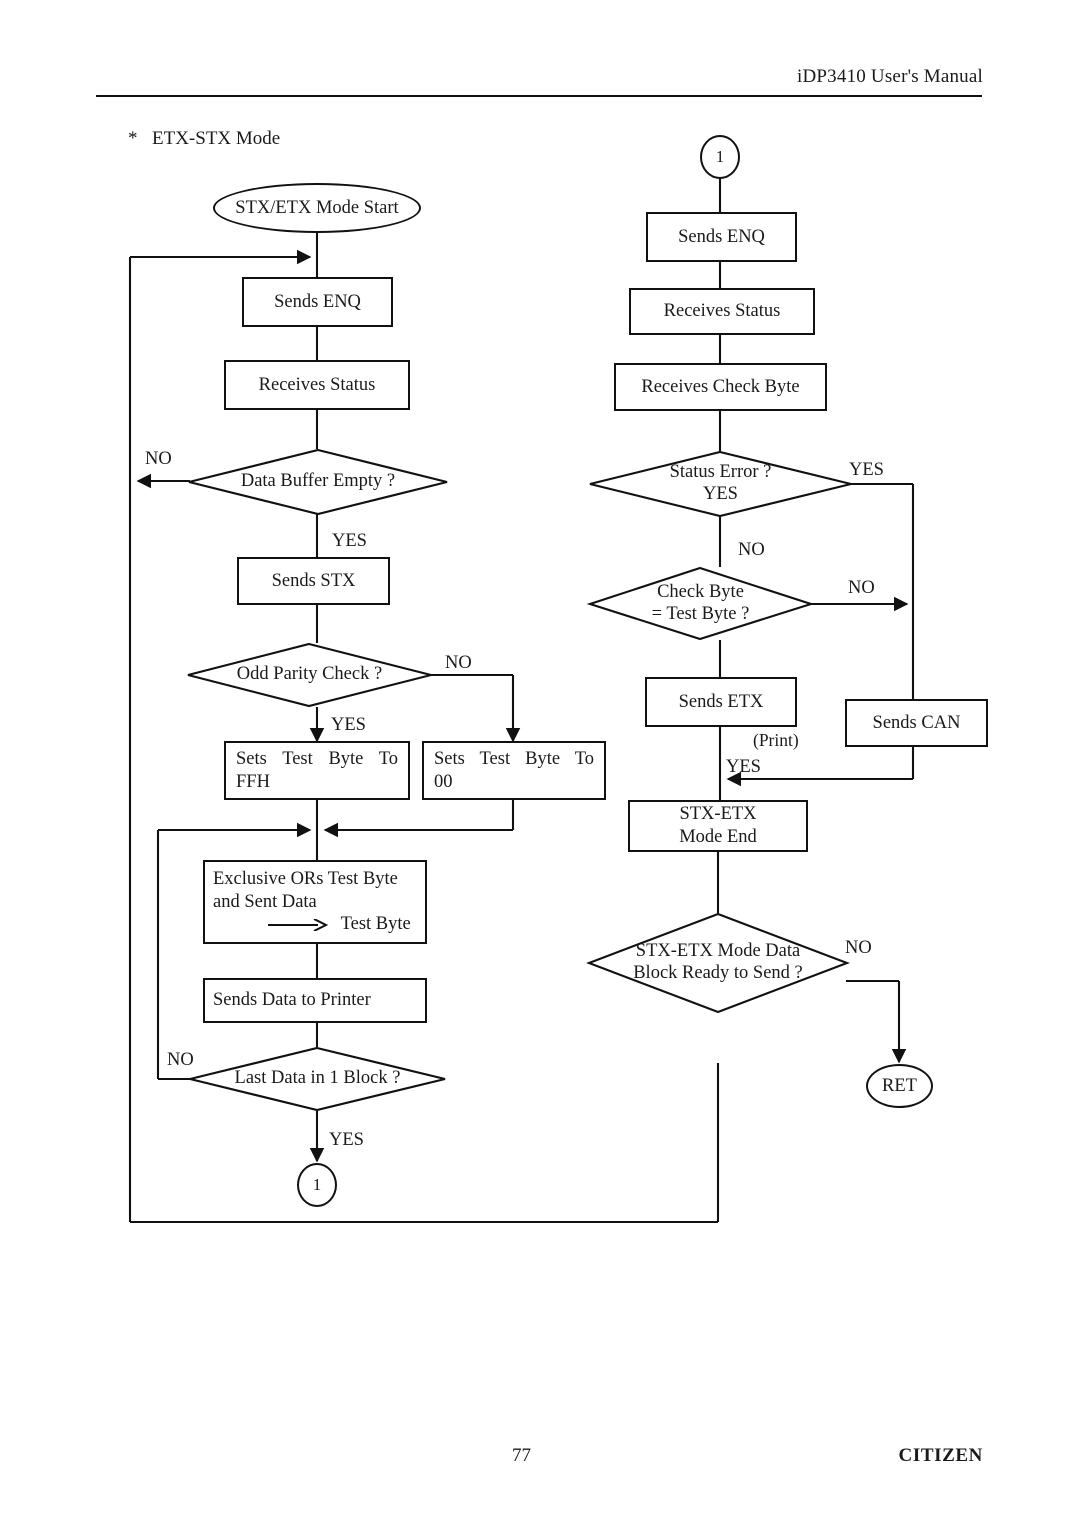 The image size is (1080, 1528). I want to click on xor-arrow-row: Test Byte, so click(312, 924).